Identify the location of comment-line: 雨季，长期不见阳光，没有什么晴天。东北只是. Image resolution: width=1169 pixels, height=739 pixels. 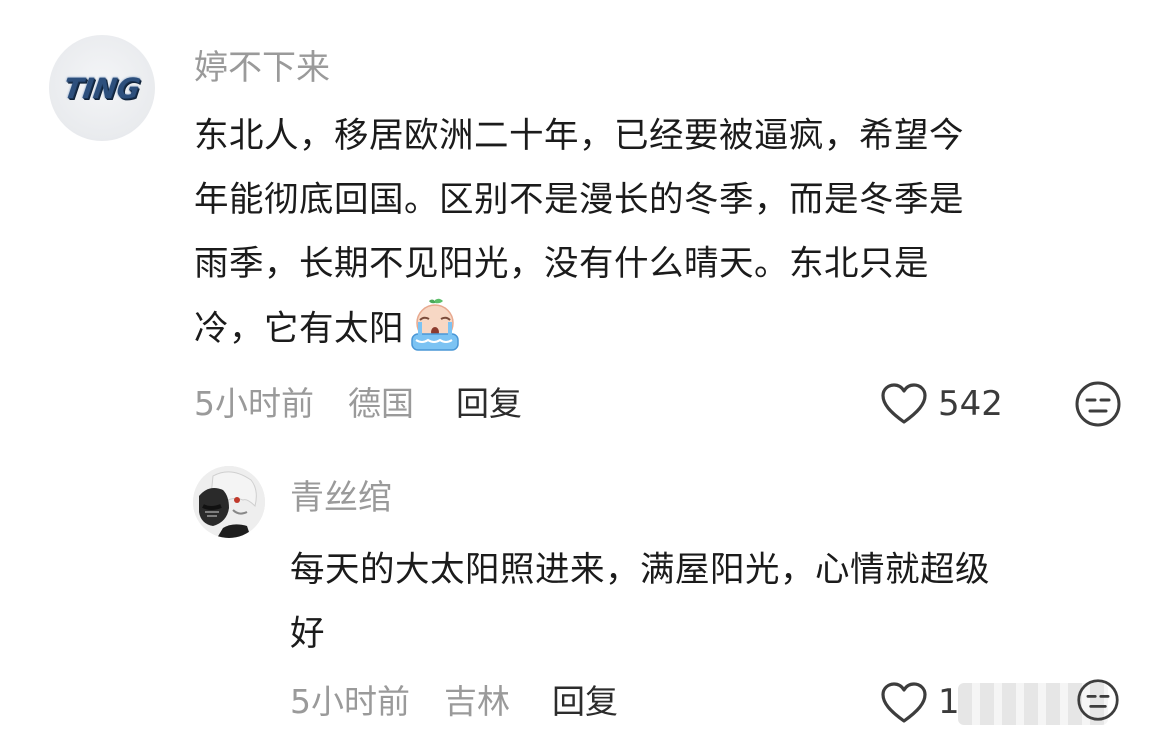
(561, 264).